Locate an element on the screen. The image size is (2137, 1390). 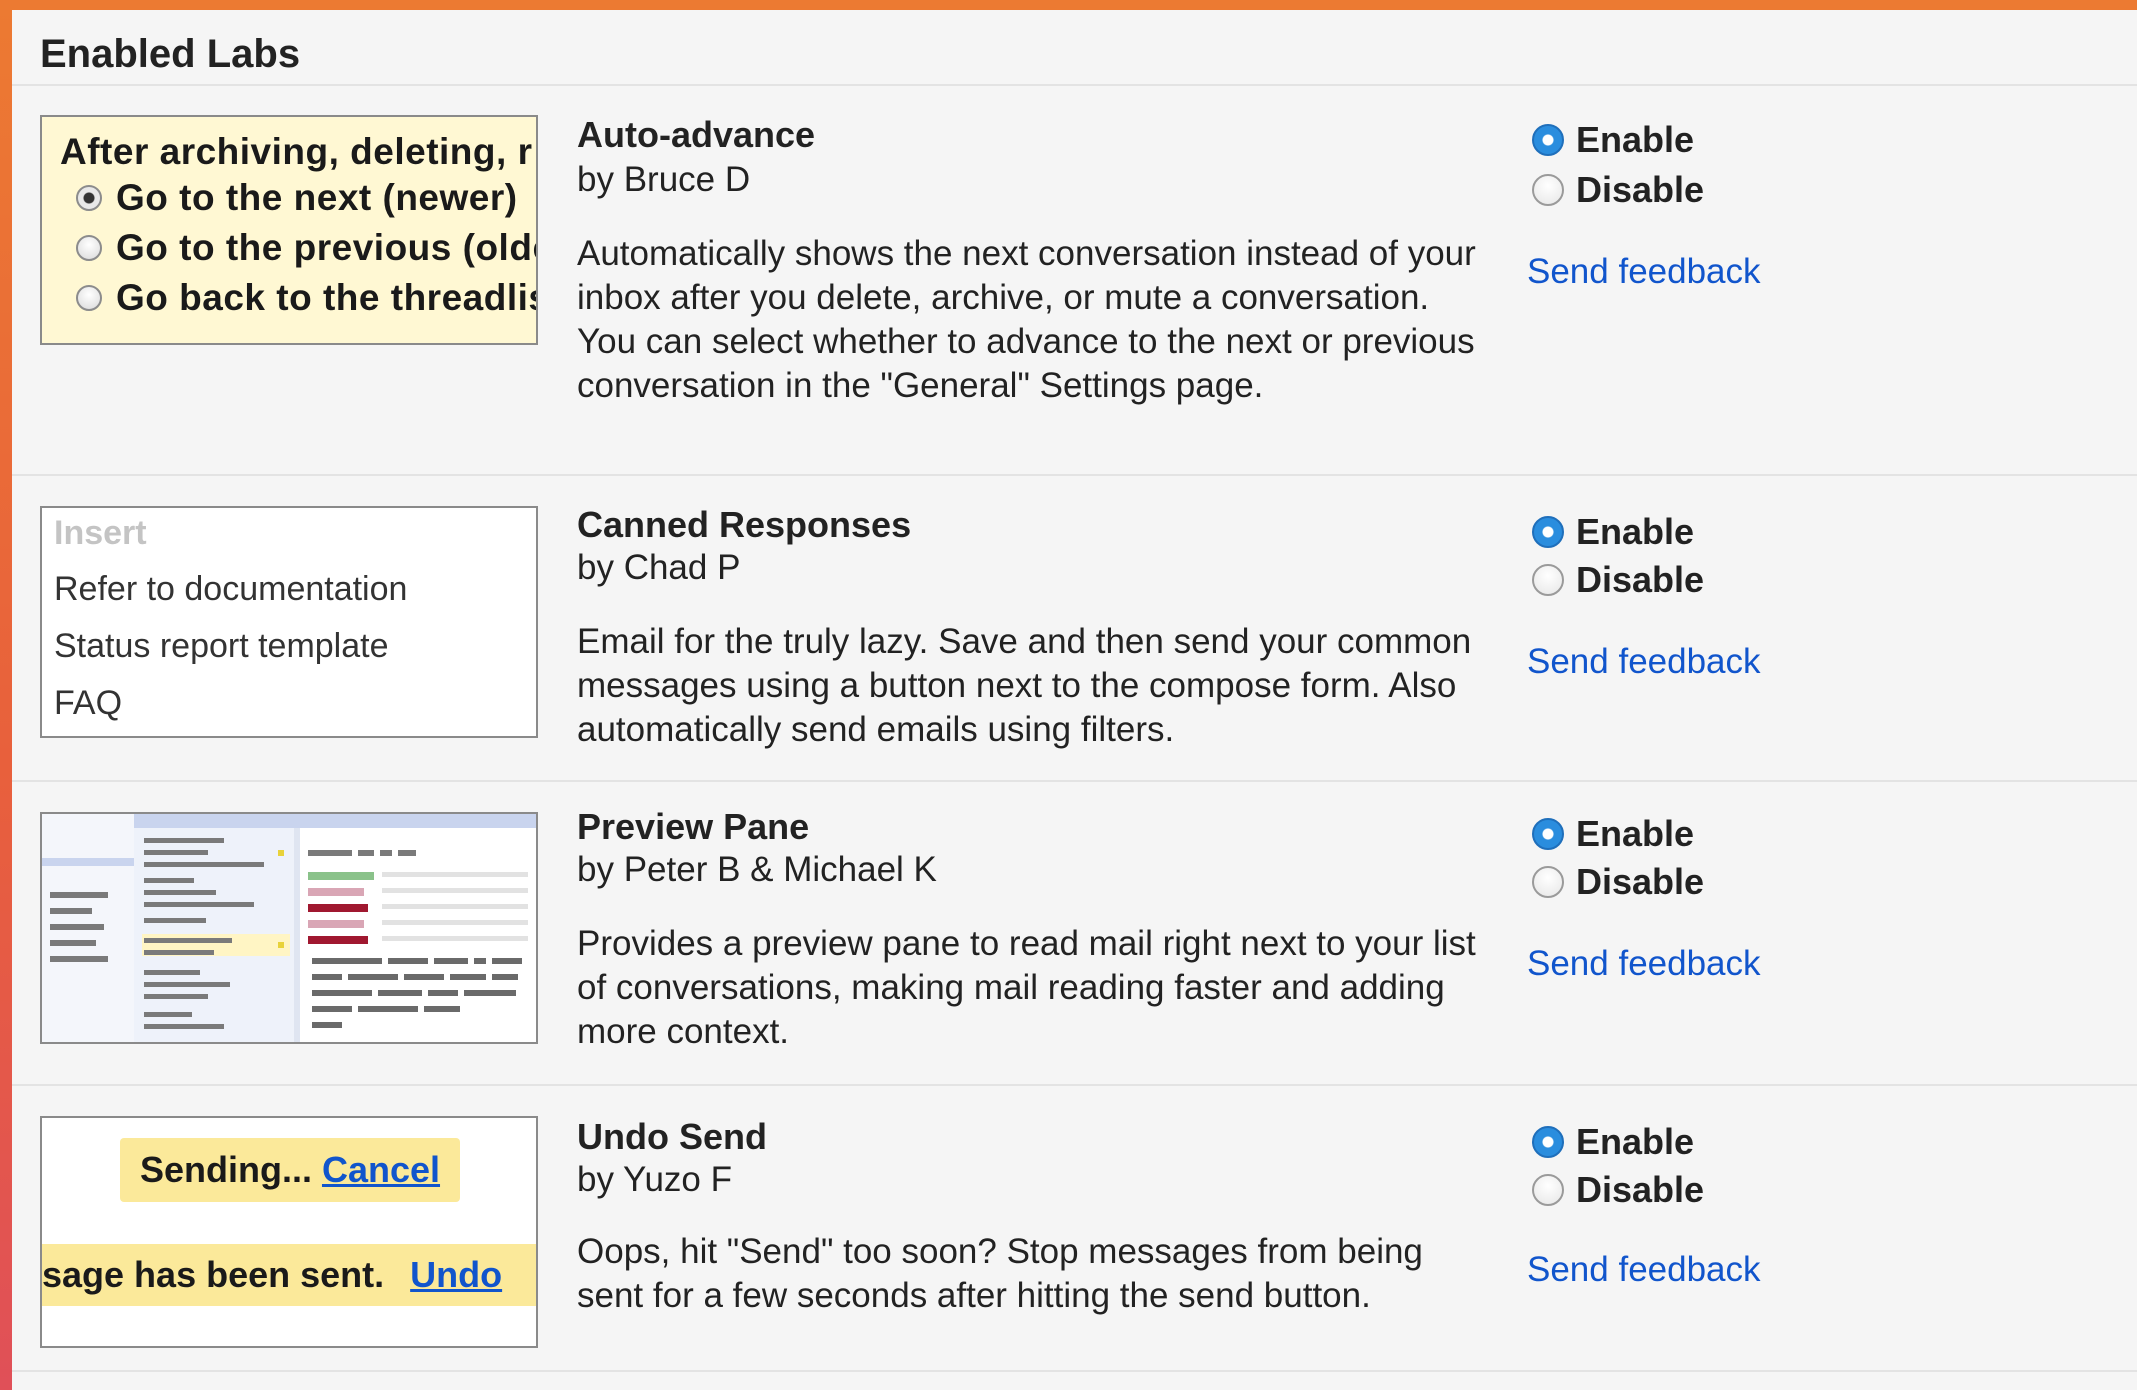
preview-option: Go to the next (newer) is located at coordinates (297, 198).